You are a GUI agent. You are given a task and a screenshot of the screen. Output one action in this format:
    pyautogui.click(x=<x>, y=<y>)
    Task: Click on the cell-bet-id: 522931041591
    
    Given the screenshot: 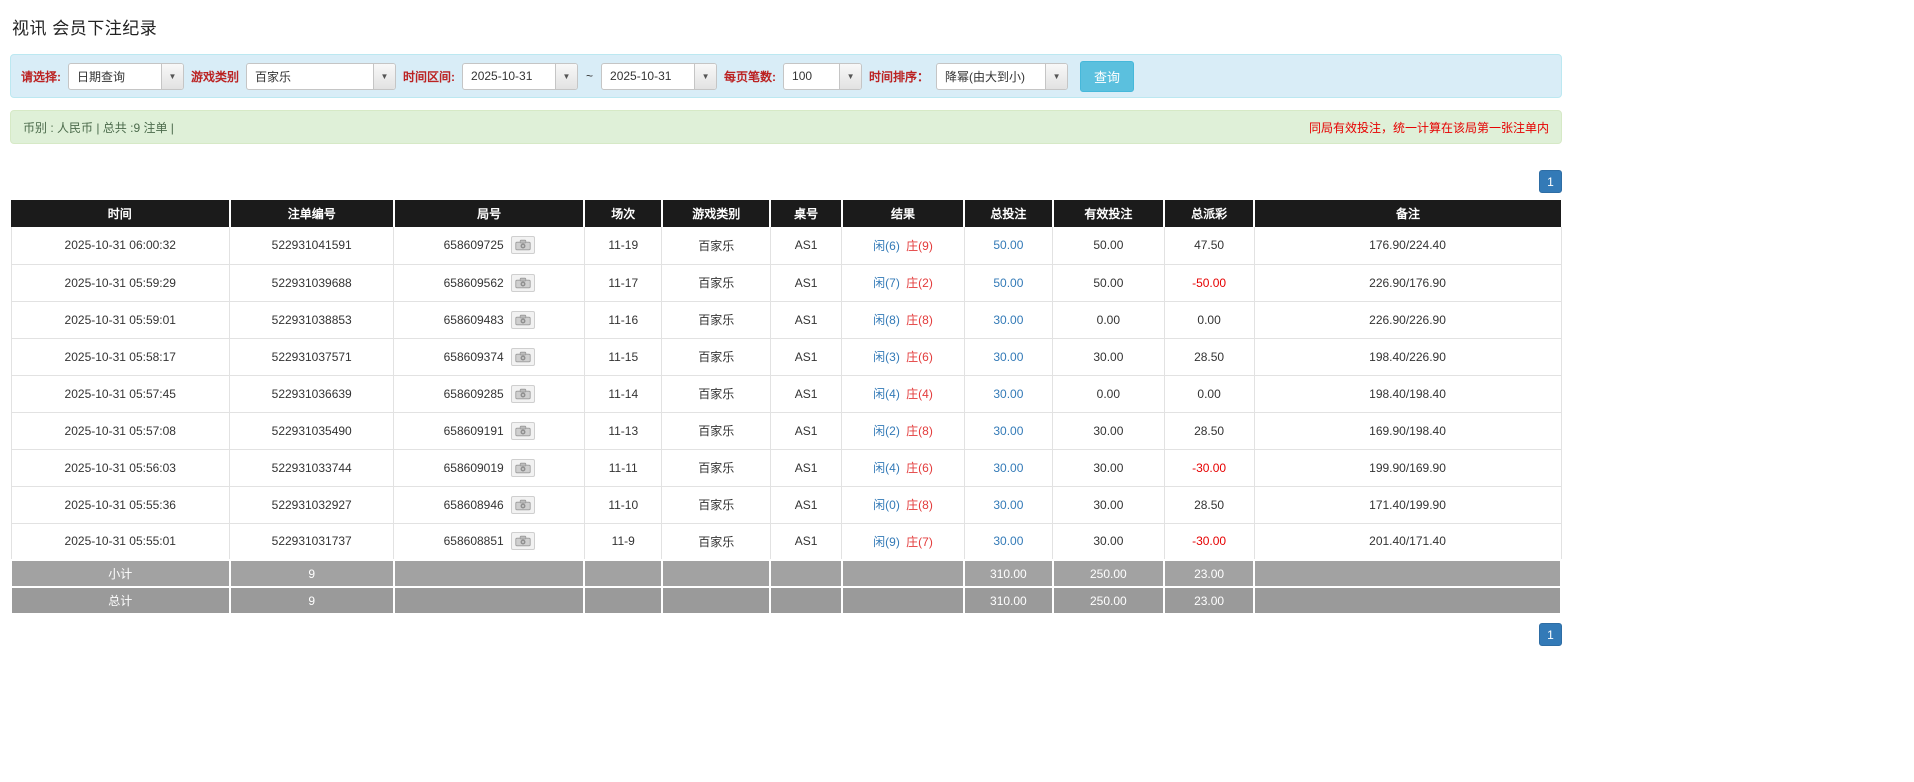 What is the action you would take?
    pyautogui.click(x=312, y=246)
    